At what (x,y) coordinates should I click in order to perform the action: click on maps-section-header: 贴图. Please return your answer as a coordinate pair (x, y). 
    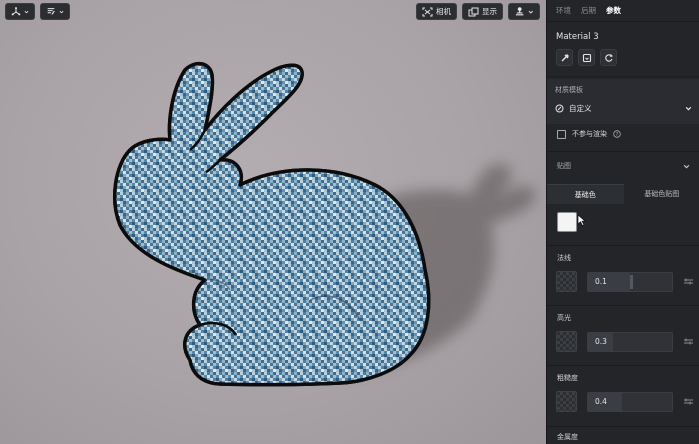
    Looking at the image, I should click on (623, 166).